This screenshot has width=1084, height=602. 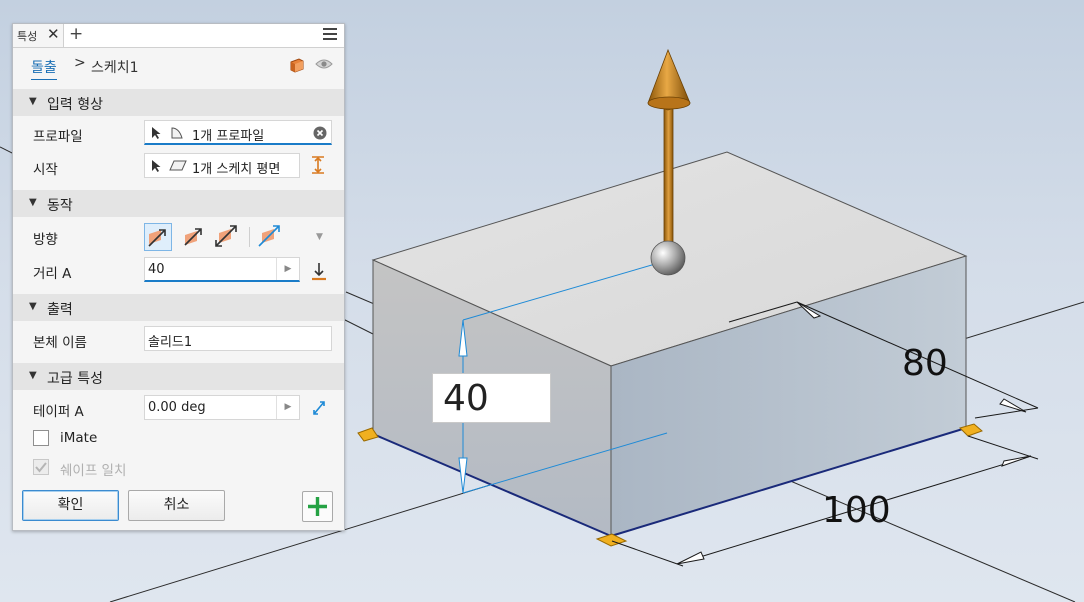 I want to click on section-input-geometry: ▼ 입력 형상, so click(x=178, y=102).